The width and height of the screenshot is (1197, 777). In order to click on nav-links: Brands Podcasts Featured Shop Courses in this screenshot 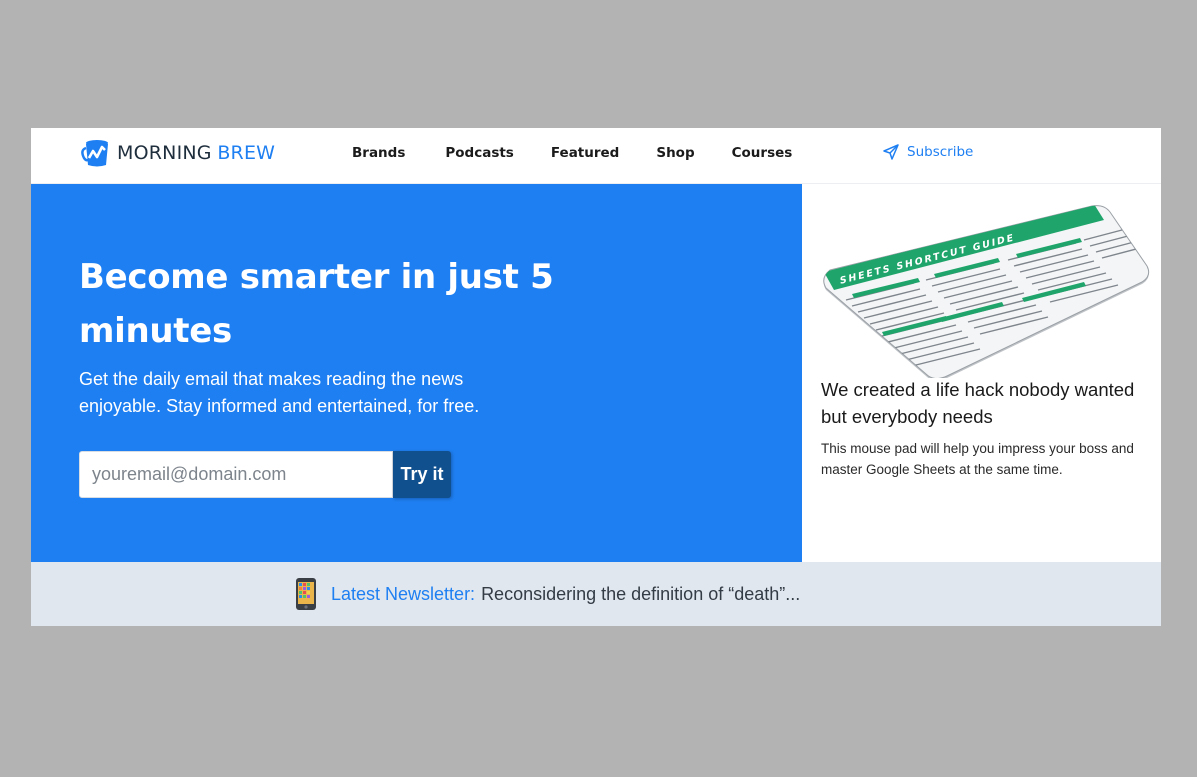, I will do `click(561, 153)`.